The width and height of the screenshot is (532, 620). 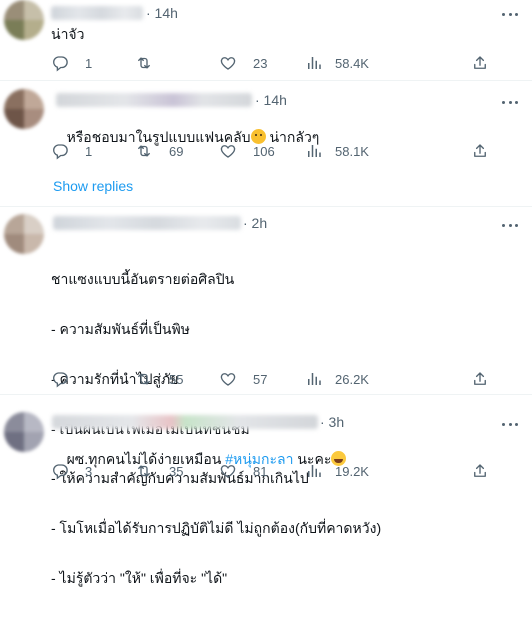 What do you see at coordinates (176, 151) in the screenshot?
I see `retweet-count: 69` at bounding box center [176, 151].